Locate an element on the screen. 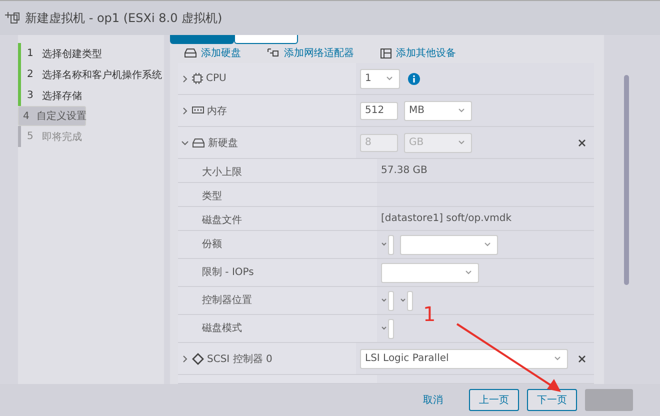  wizard-step: 5 即将完成 is located at coordinates (91, 136).